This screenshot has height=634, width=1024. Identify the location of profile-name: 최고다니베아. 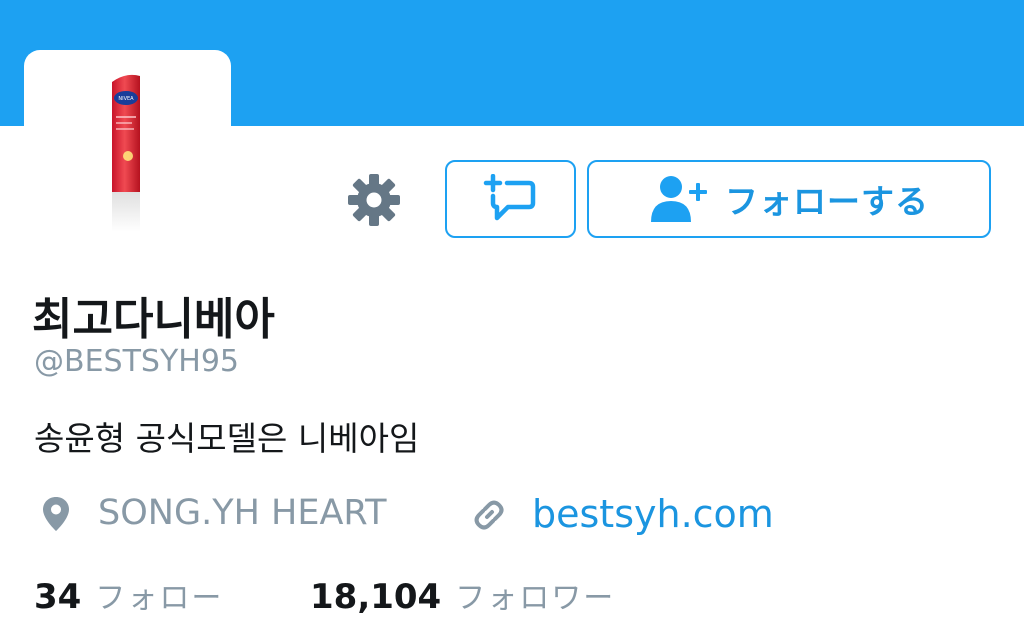
(153, 319).